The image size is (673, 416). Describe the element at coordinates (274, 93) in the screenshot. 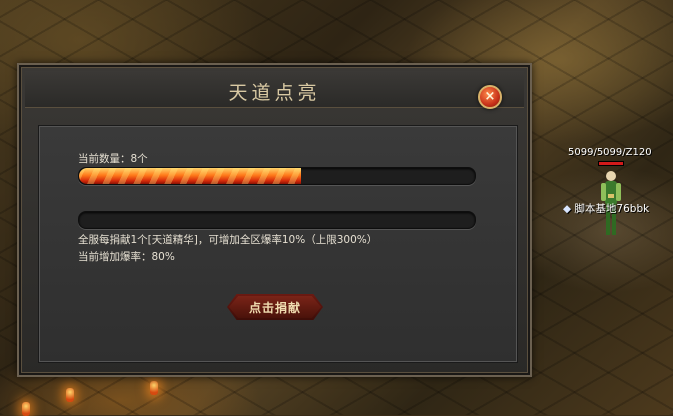

I see `dialog-title: 天道点亮` at that location.